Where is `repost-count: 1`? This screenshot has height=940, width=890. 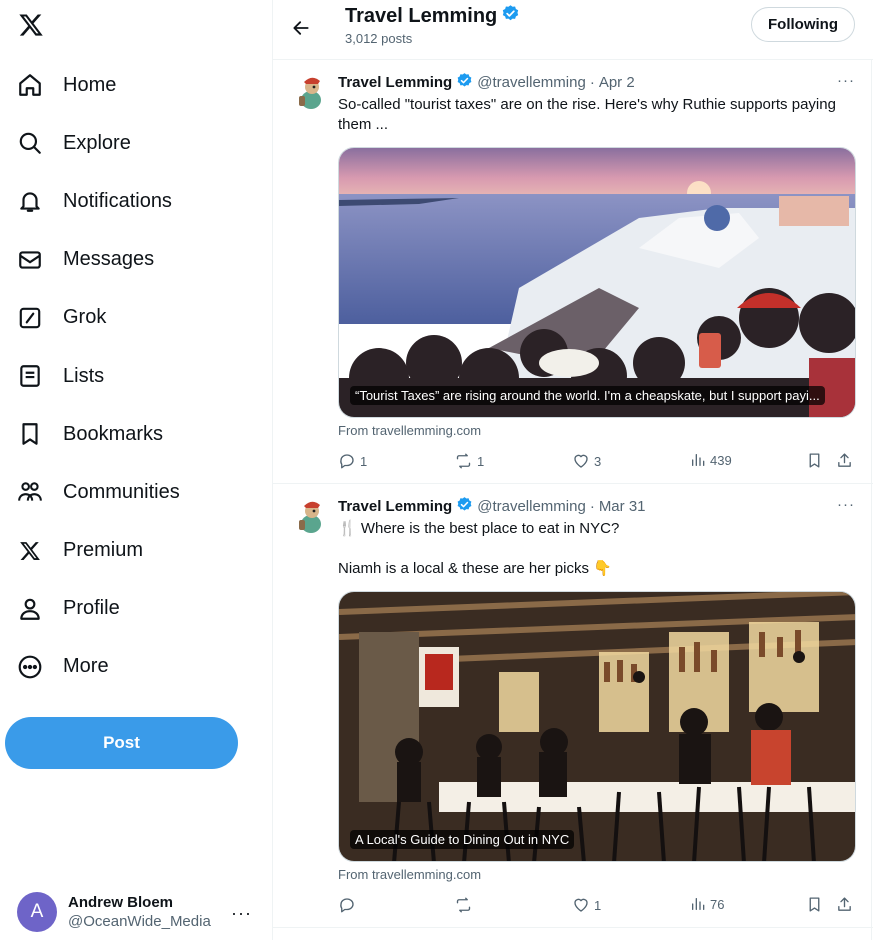
repost-count: 1 is located at coordinates (481, 461).